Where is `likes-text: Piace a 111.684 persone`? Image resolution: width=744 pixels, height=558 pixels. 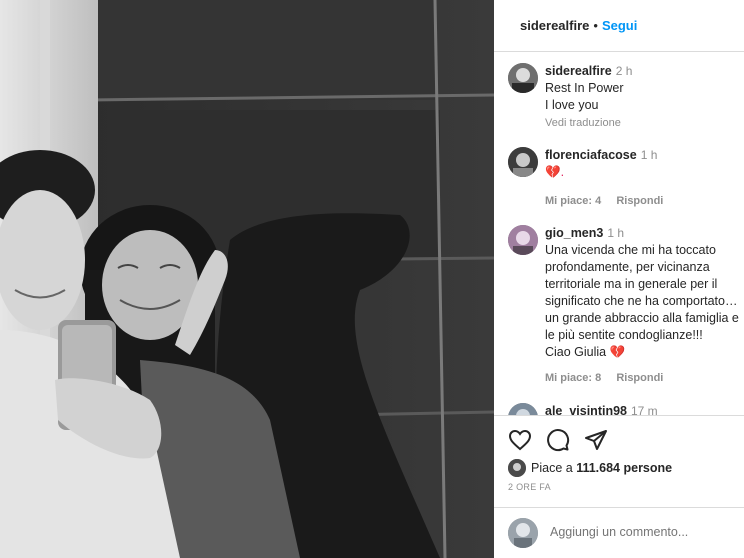
likes-text: Piace a 111.684 persone is located at coordinates (601, 468).